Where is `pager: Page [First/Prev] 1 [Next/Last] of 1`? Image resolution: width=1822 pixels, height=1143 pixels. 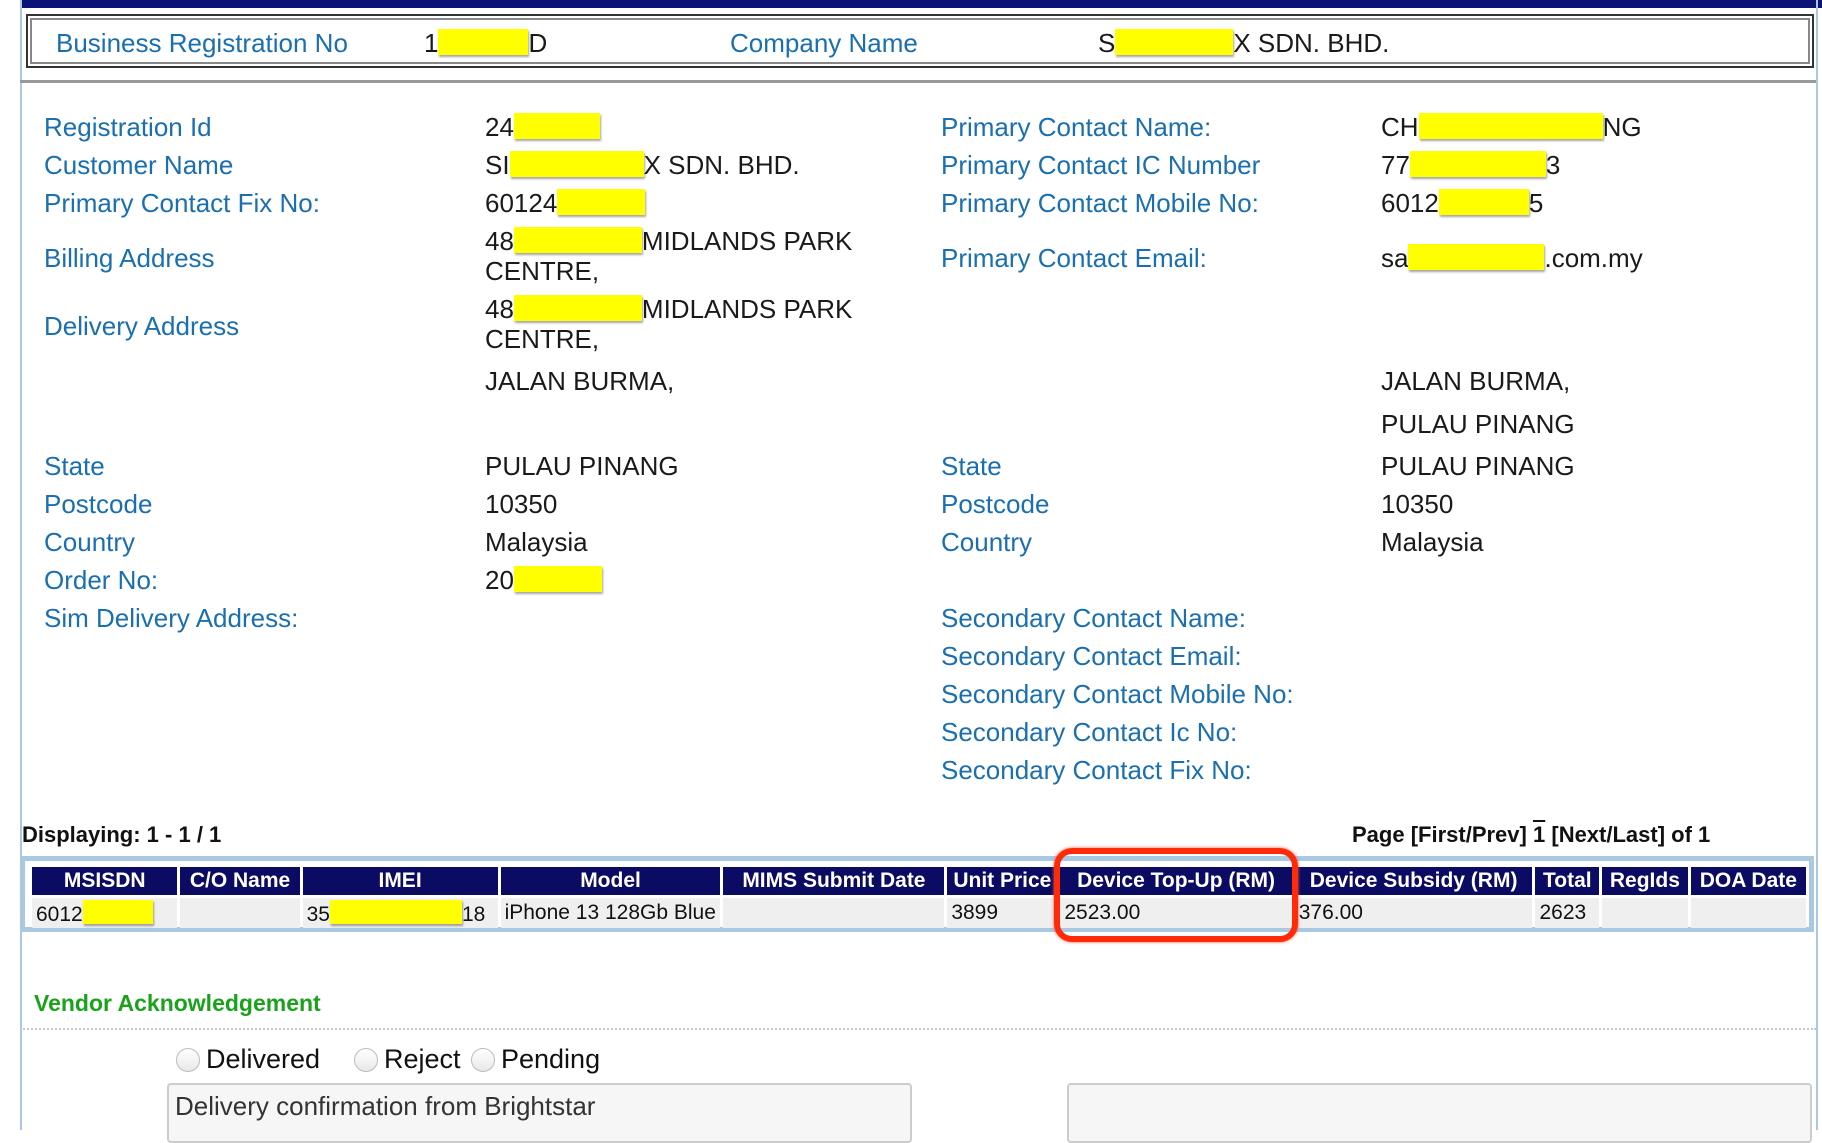 pager: Page [First/Prev] 1 [Next/Last] of 1 is located at coordinates (1531, 834).